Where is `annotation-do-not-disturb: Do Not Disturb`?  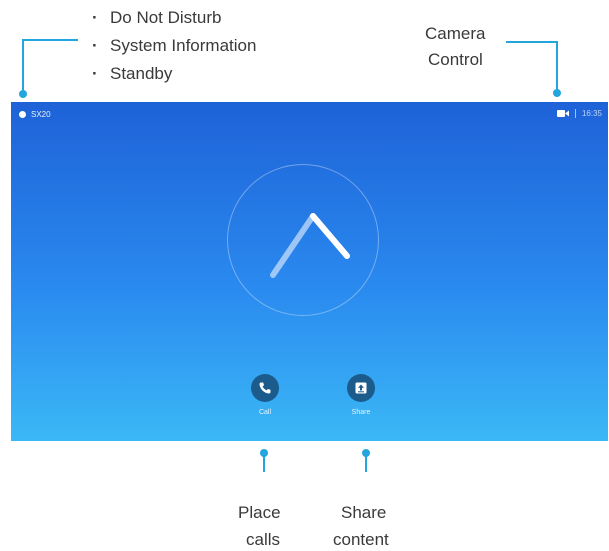
annotation-do-not-disturb: Do Not Disturb is located at coordinates (174, 22).